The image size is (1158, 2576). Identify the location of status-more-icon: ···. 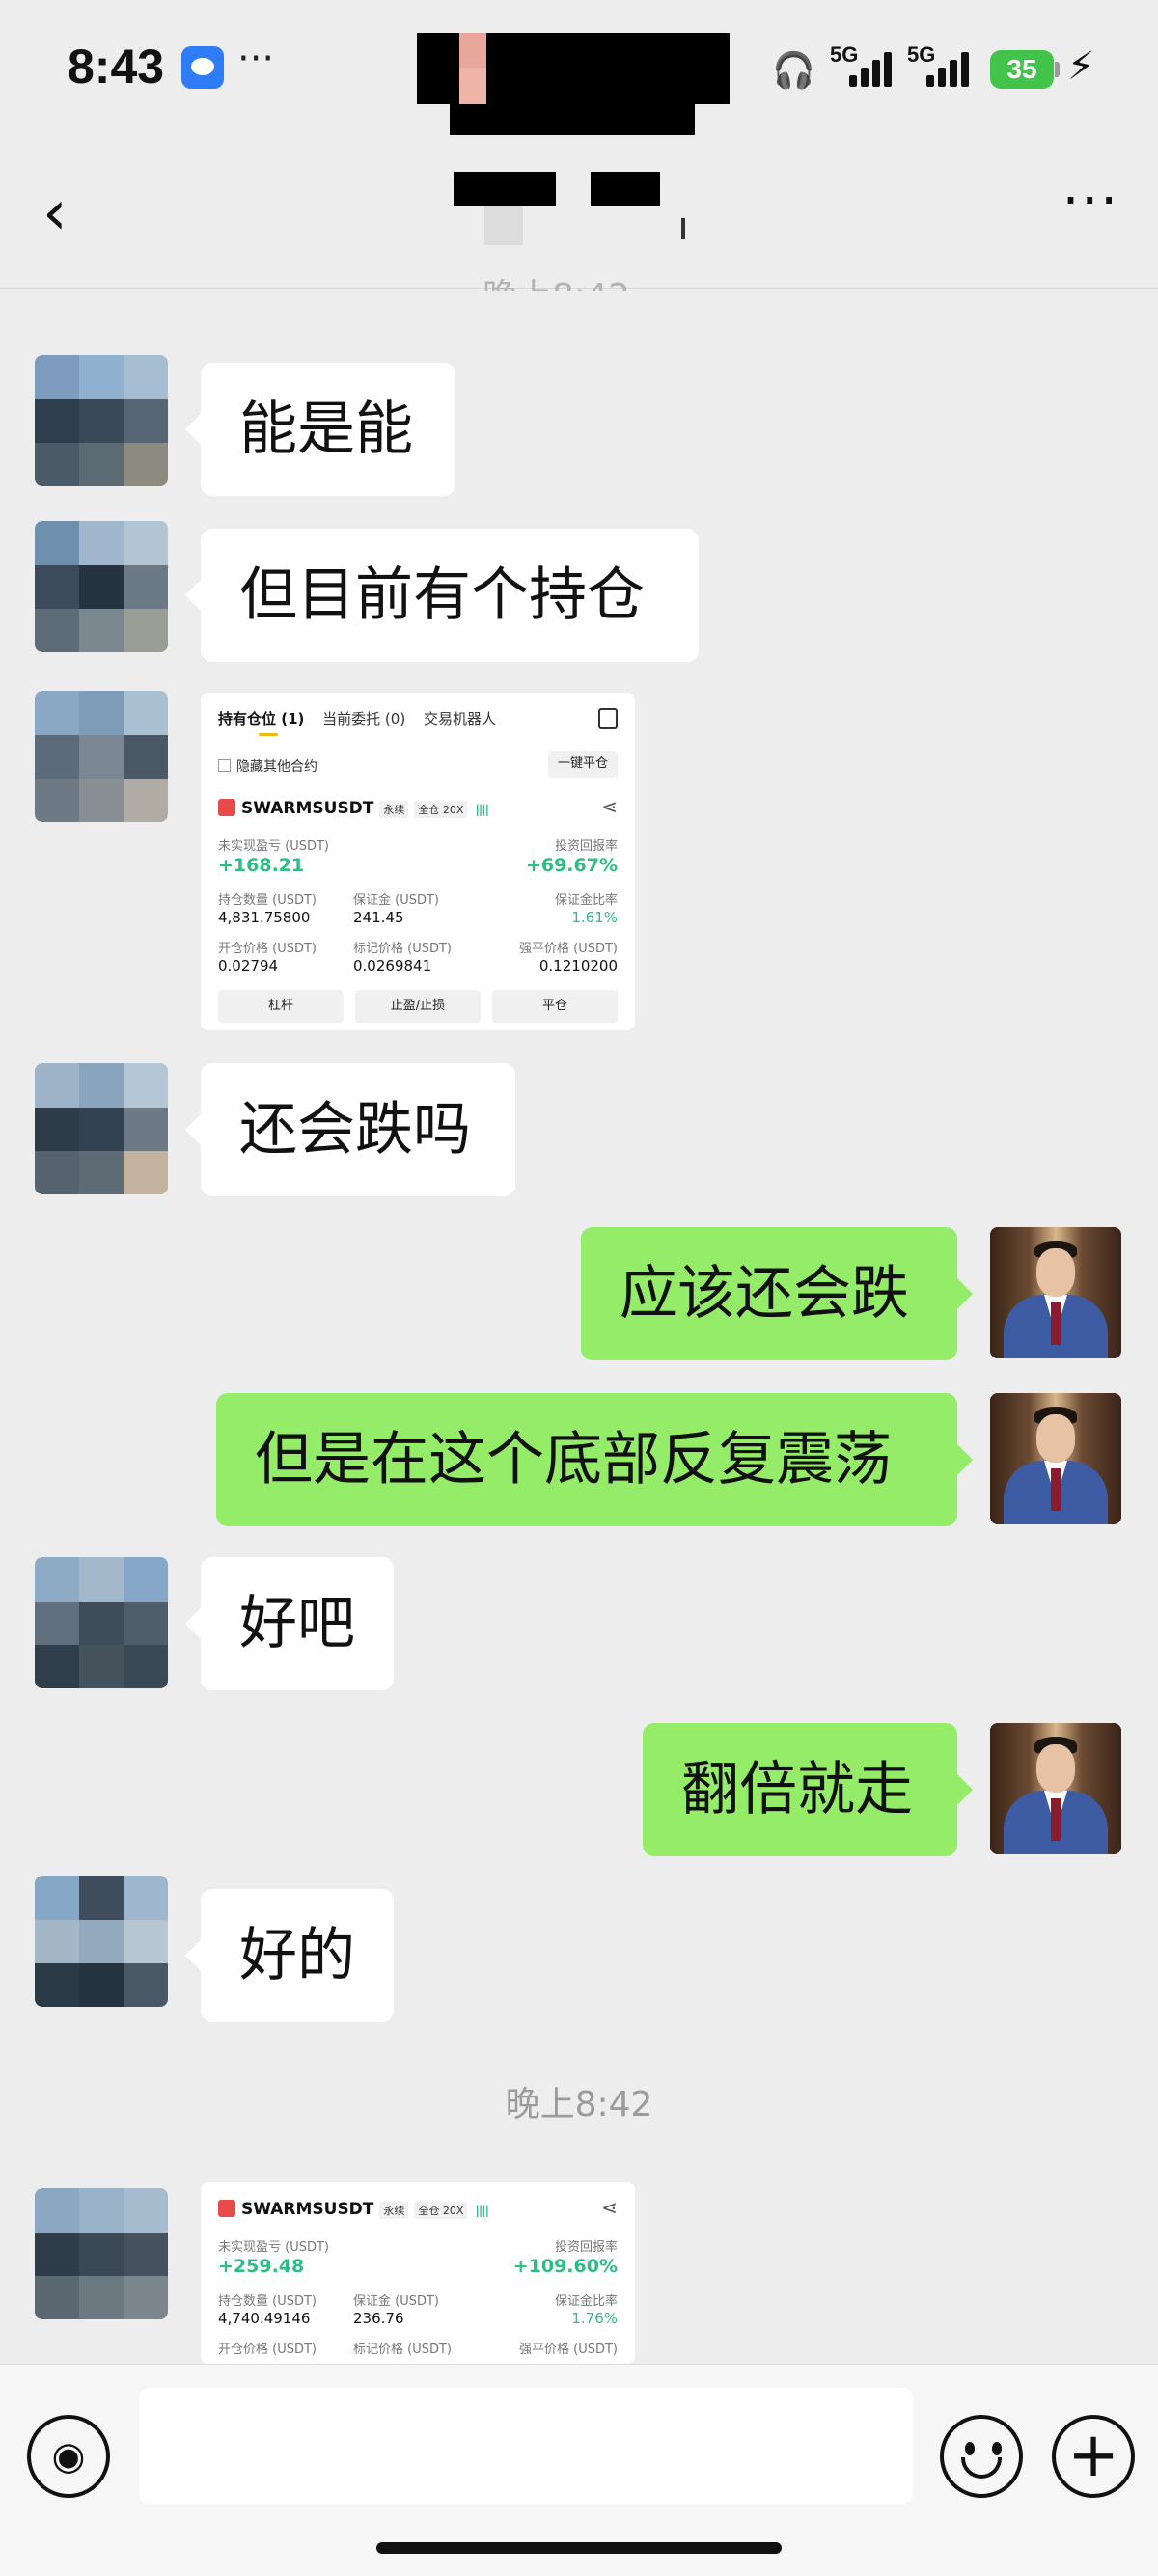
(256, 59).